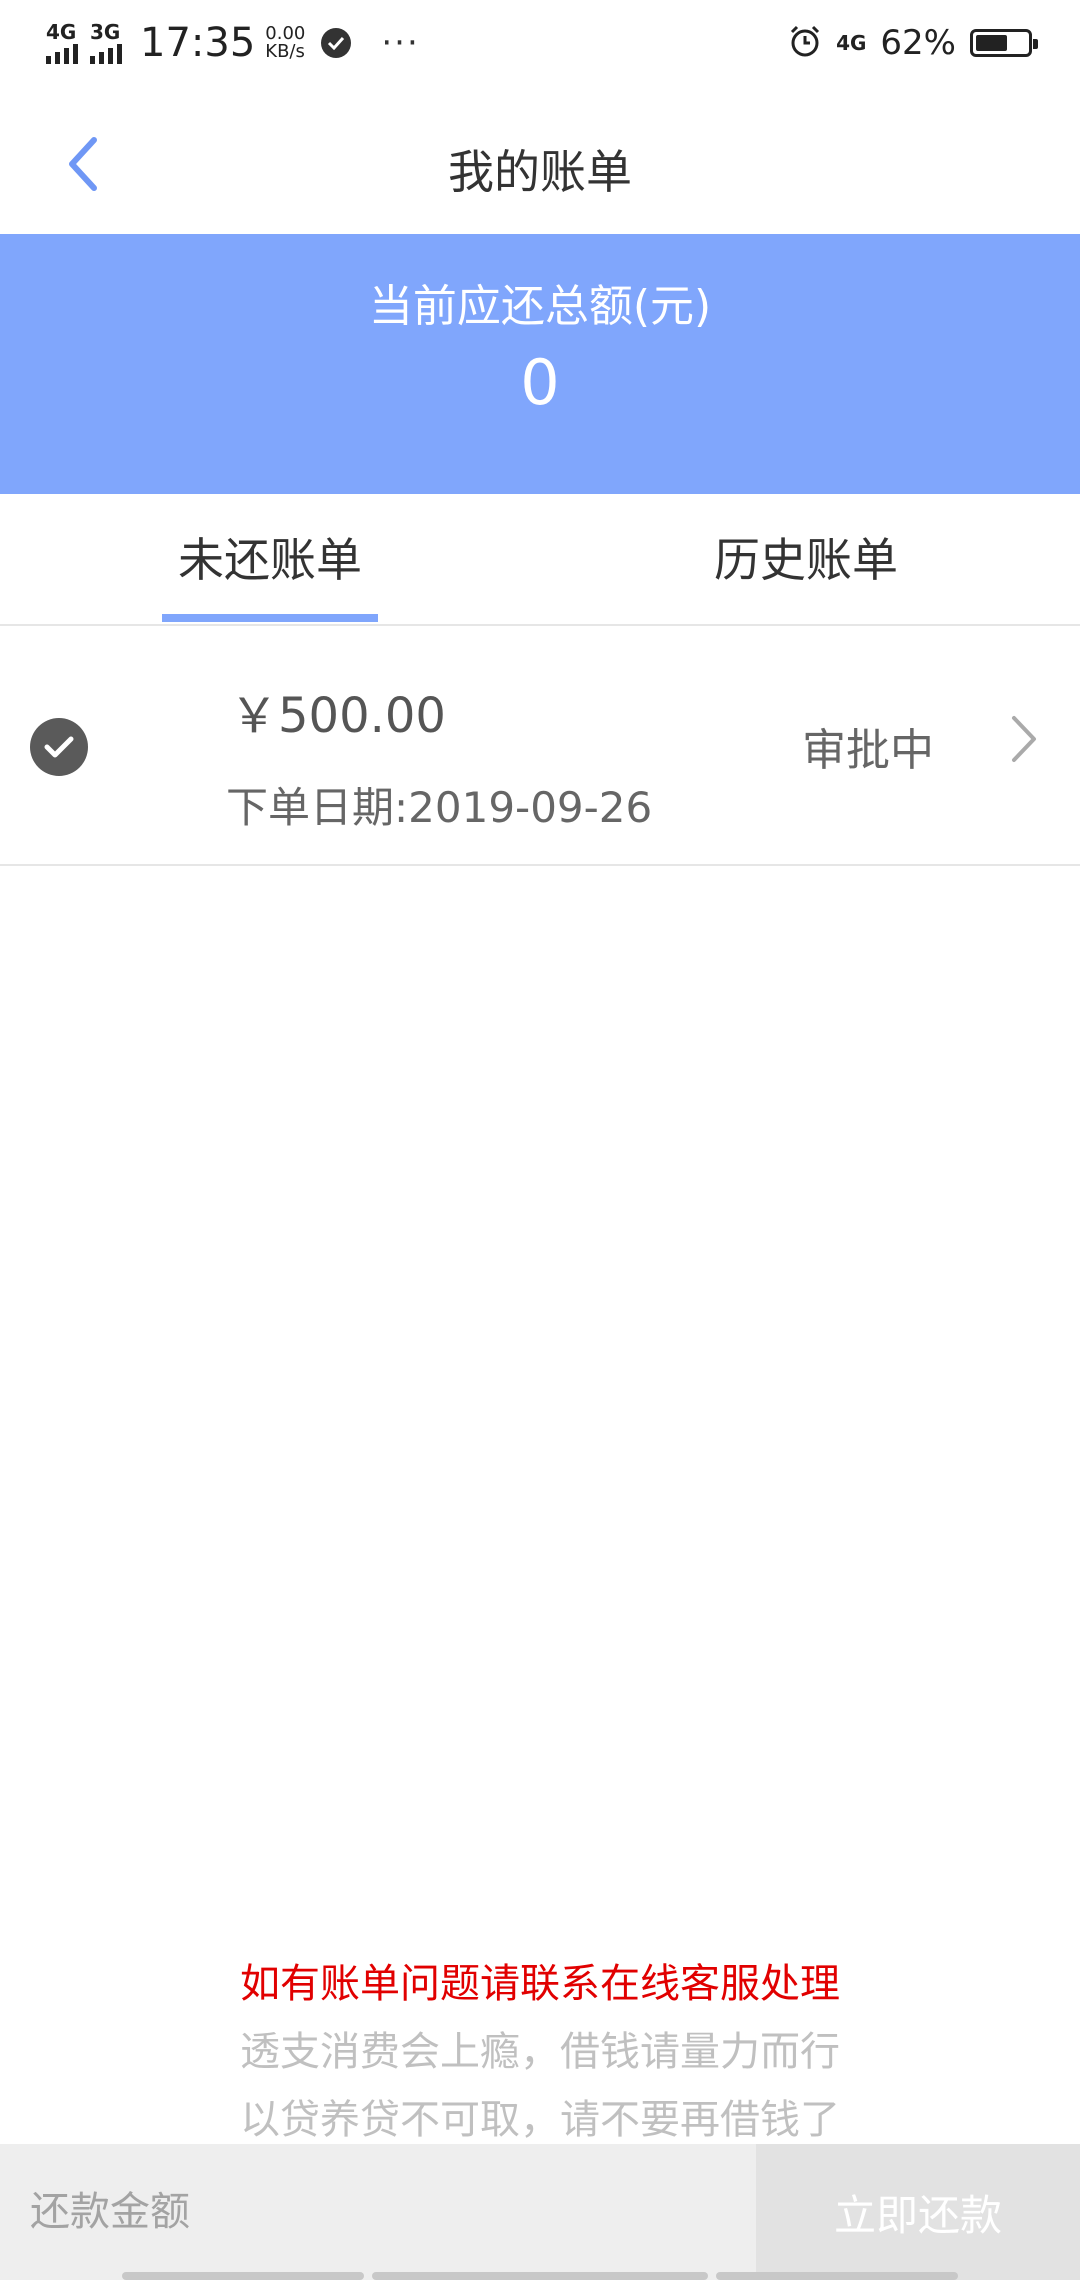 This screenshot has height=2280, width=1080. What do you see at coordinates (918, 2212) in the screenshot?
I see `repay-now-button: 立即还款` at bounding box center [918, 2212].